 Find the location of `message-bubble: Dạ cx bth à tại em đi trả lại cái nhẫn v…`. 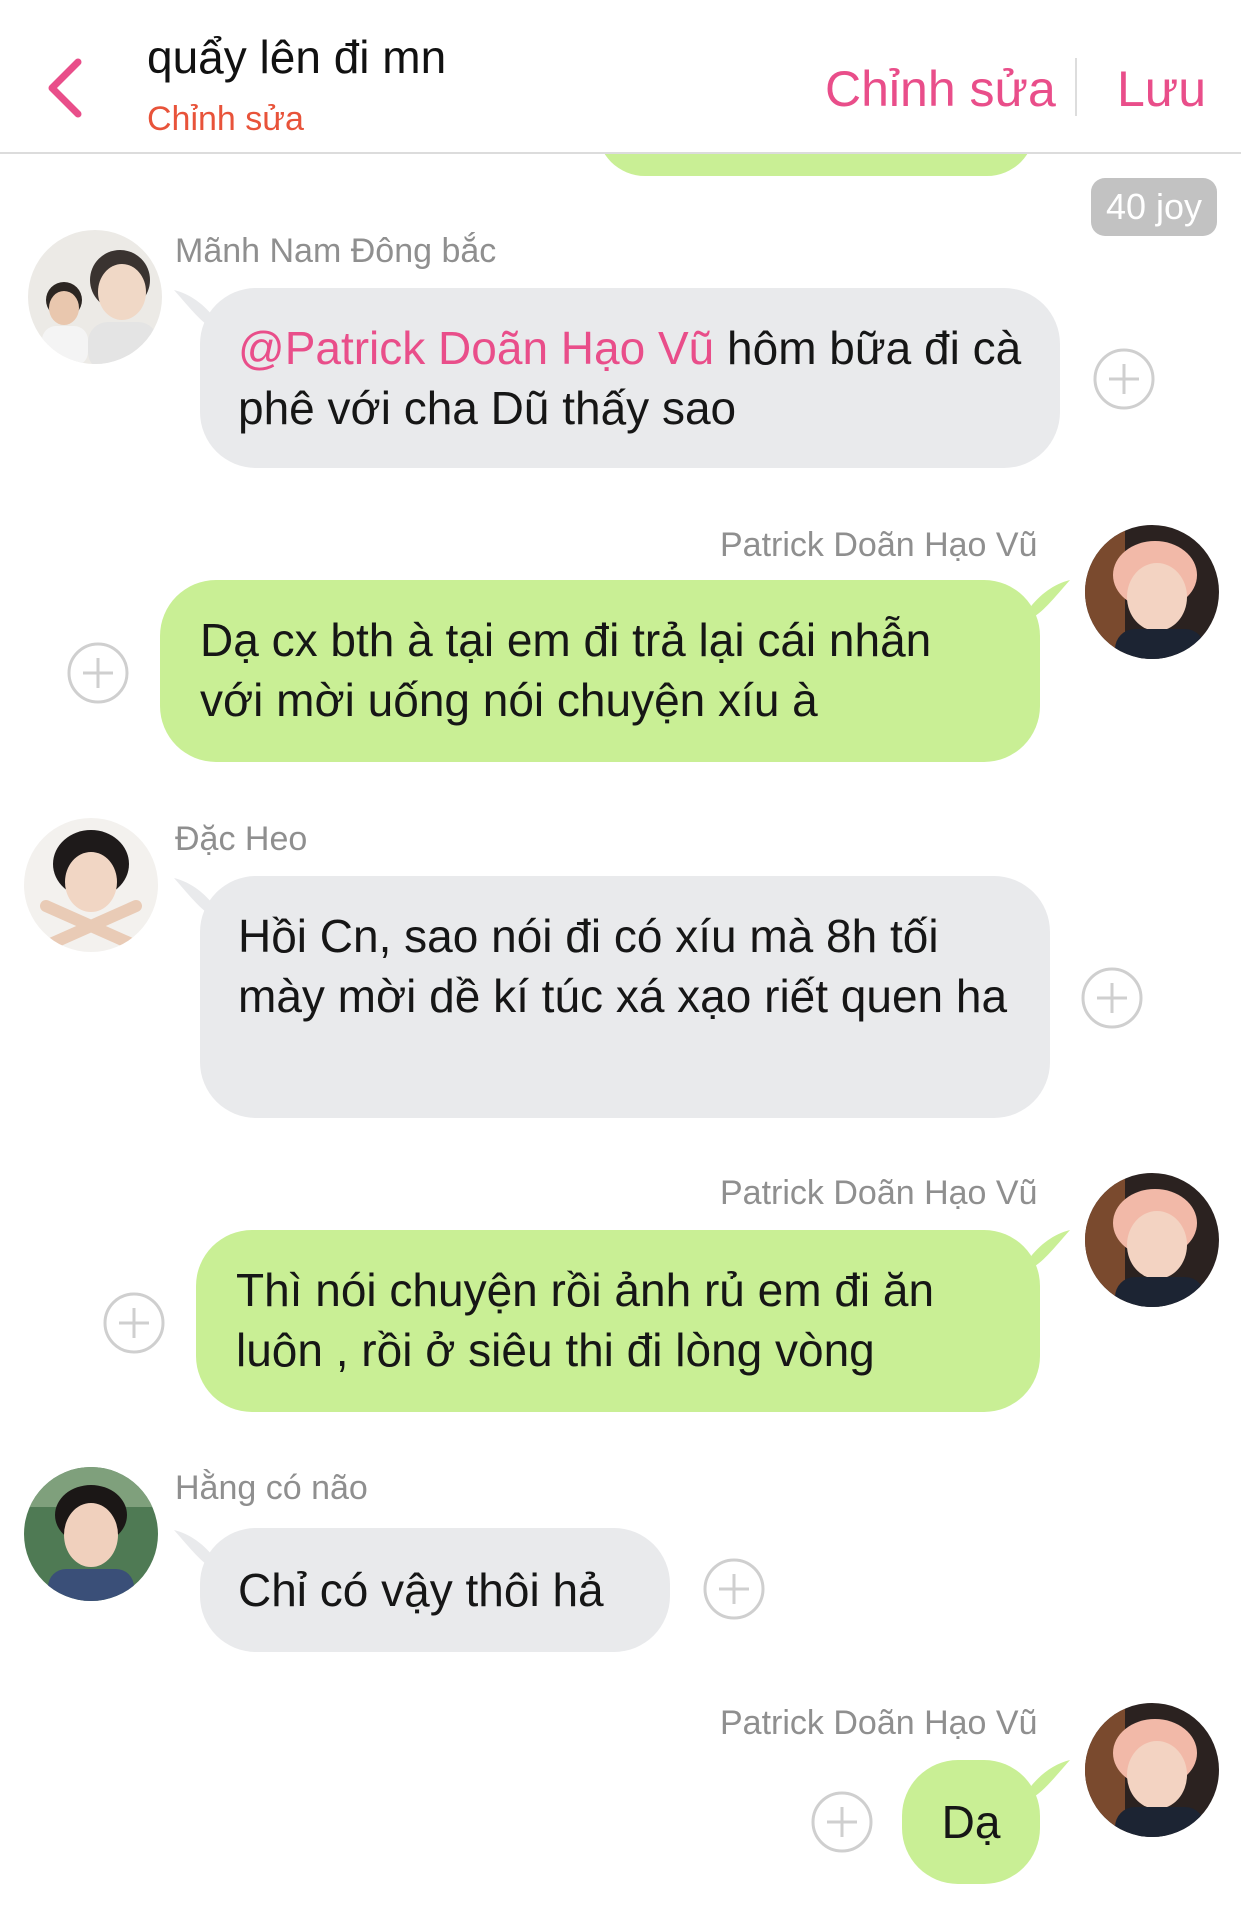

message-bubble: Dạ cx bth à tại em đi trả lại cái nhẫn v… is located at coordinates (600, 671).